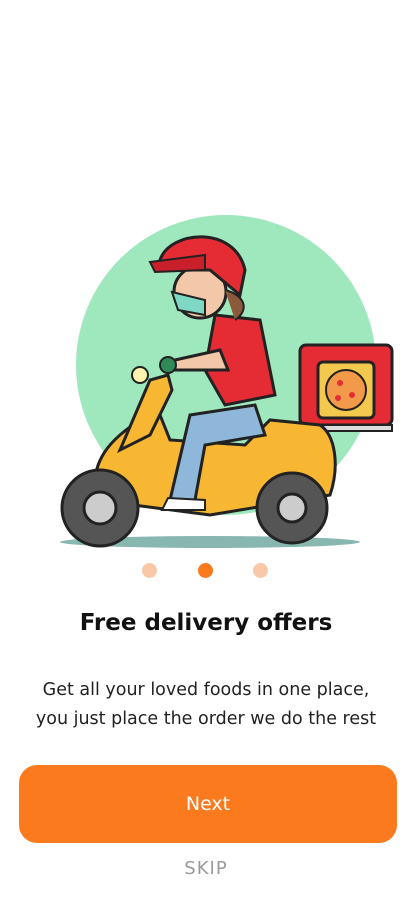 The height and width of the screenshot is (917, 412). Describe the element at coordinates (206, 868) in the screenshot. I see `skip-button: SKIP` at that location.